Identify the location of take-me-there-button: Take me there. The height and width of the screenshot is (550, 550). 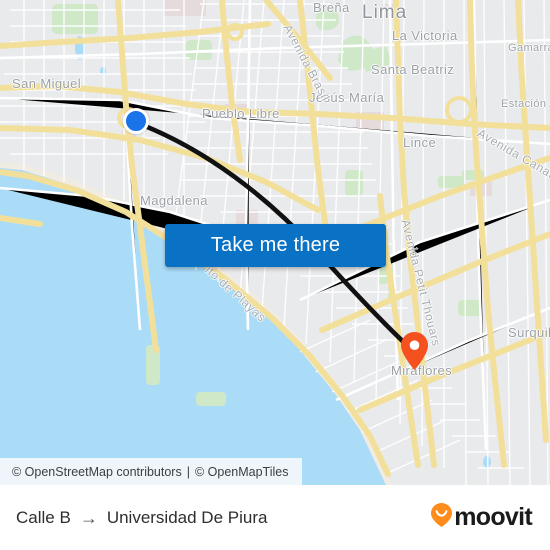
(275, 245).